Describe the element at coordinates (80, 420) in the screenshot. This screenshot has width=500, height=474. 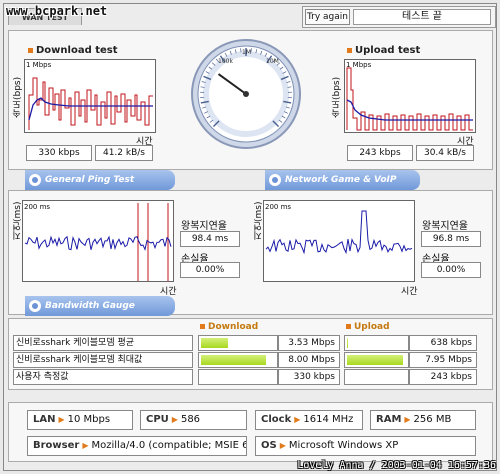
I see `lan-info: LAN ▶ 10 Mbps` at that location.